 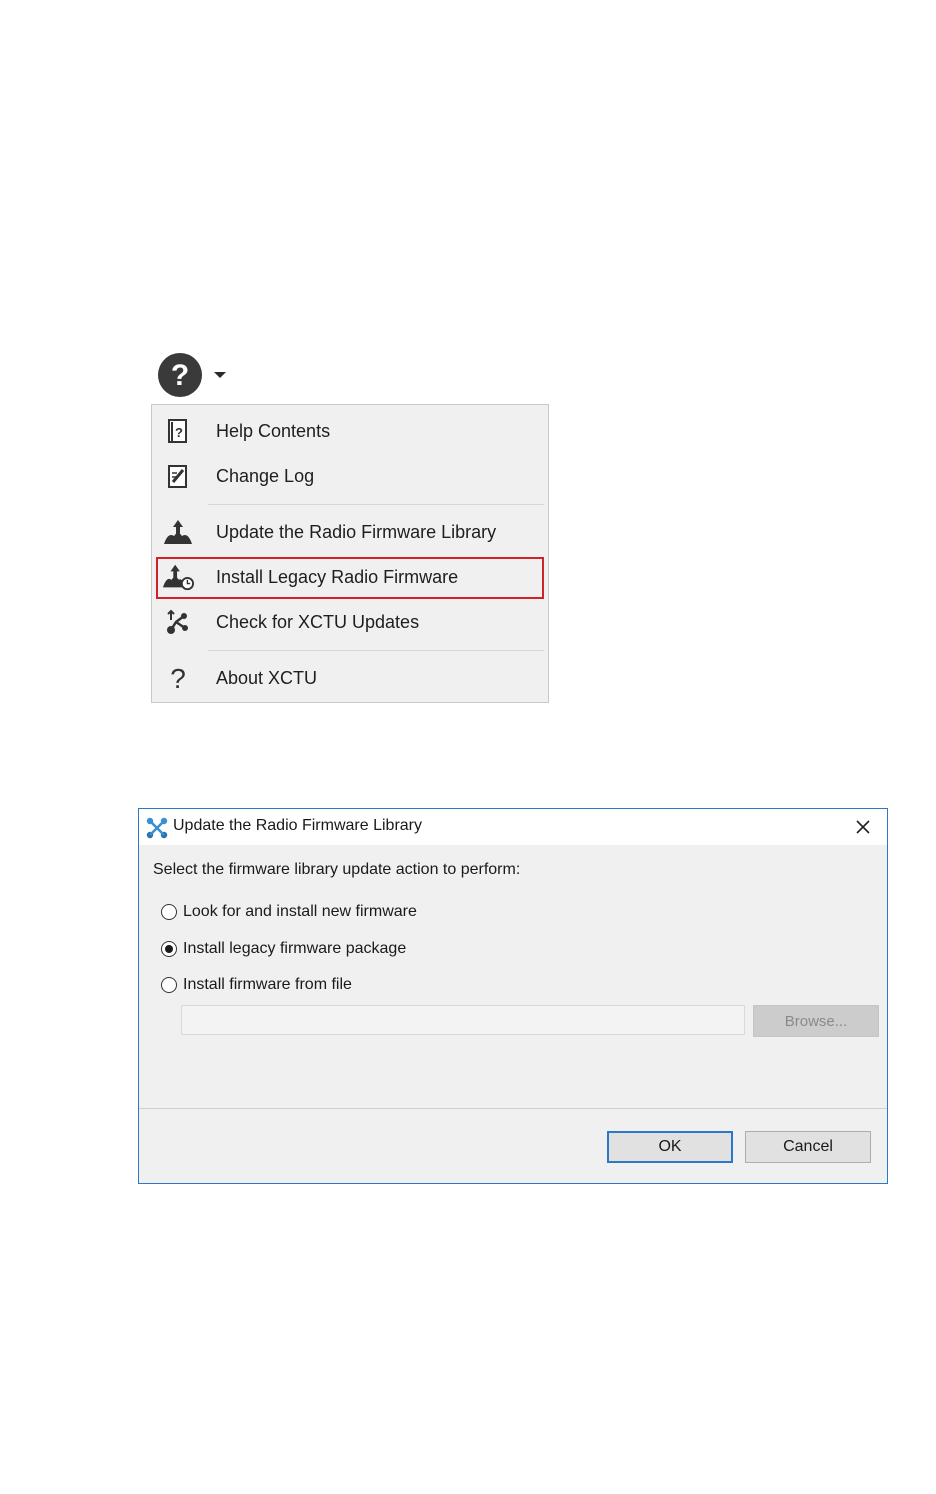 What do you see at coordinates (178, 577) in the screenshot?
I see `legacy-firmware-icon` at bounding box center [178, 577].